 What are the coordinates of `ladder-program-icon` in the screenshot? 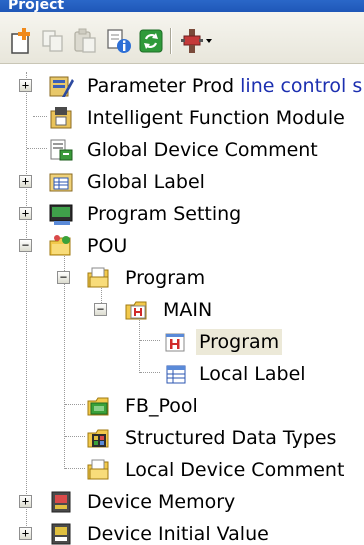 It's located at (175, 342).